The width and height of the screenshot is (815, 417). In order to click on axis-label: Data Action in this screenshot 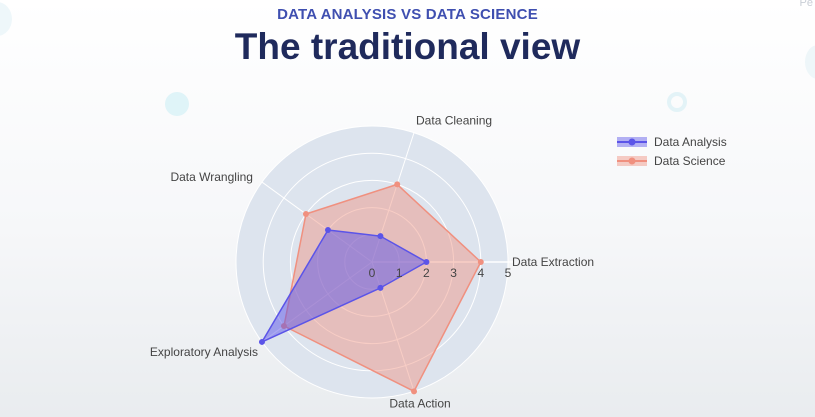, I will do `click(419, 403)`.